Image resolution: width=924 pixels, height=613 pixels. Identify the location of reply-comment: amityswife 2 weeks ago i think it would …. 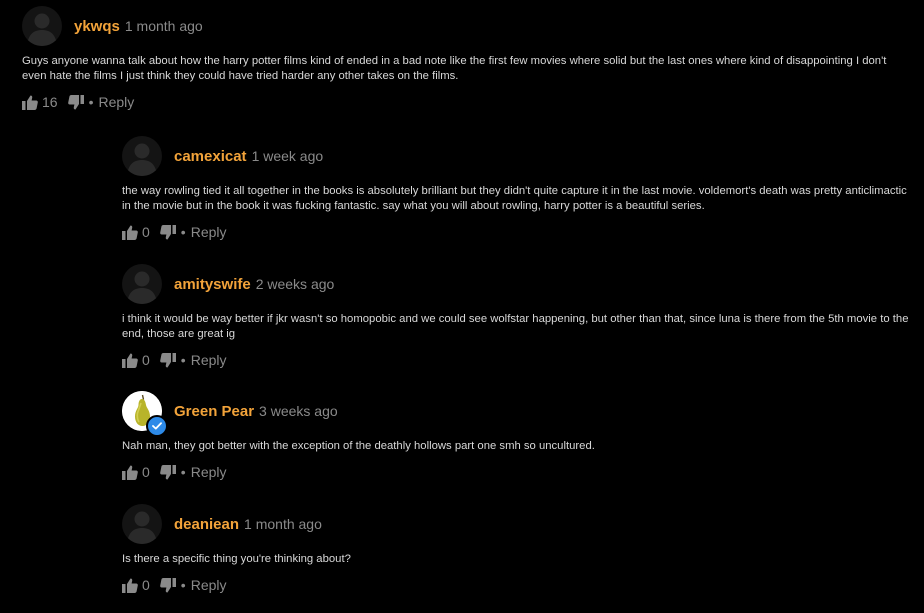
(517, 316).